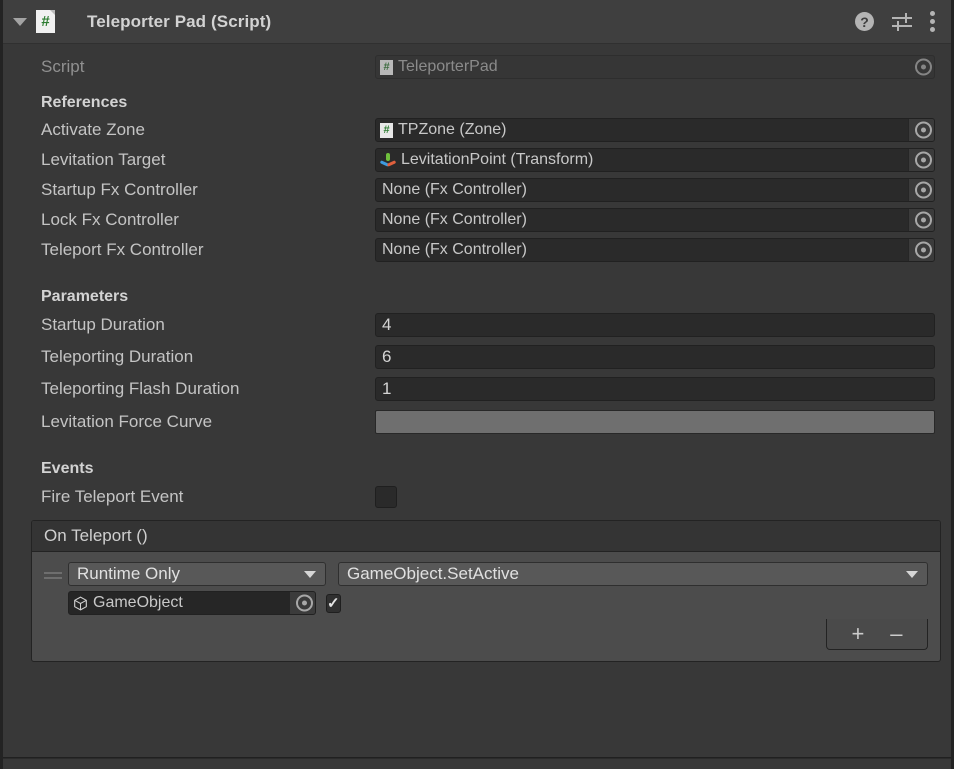  I want to click on levitation-target-object-field: LevitationPoint (Transform), so click(655, 160).